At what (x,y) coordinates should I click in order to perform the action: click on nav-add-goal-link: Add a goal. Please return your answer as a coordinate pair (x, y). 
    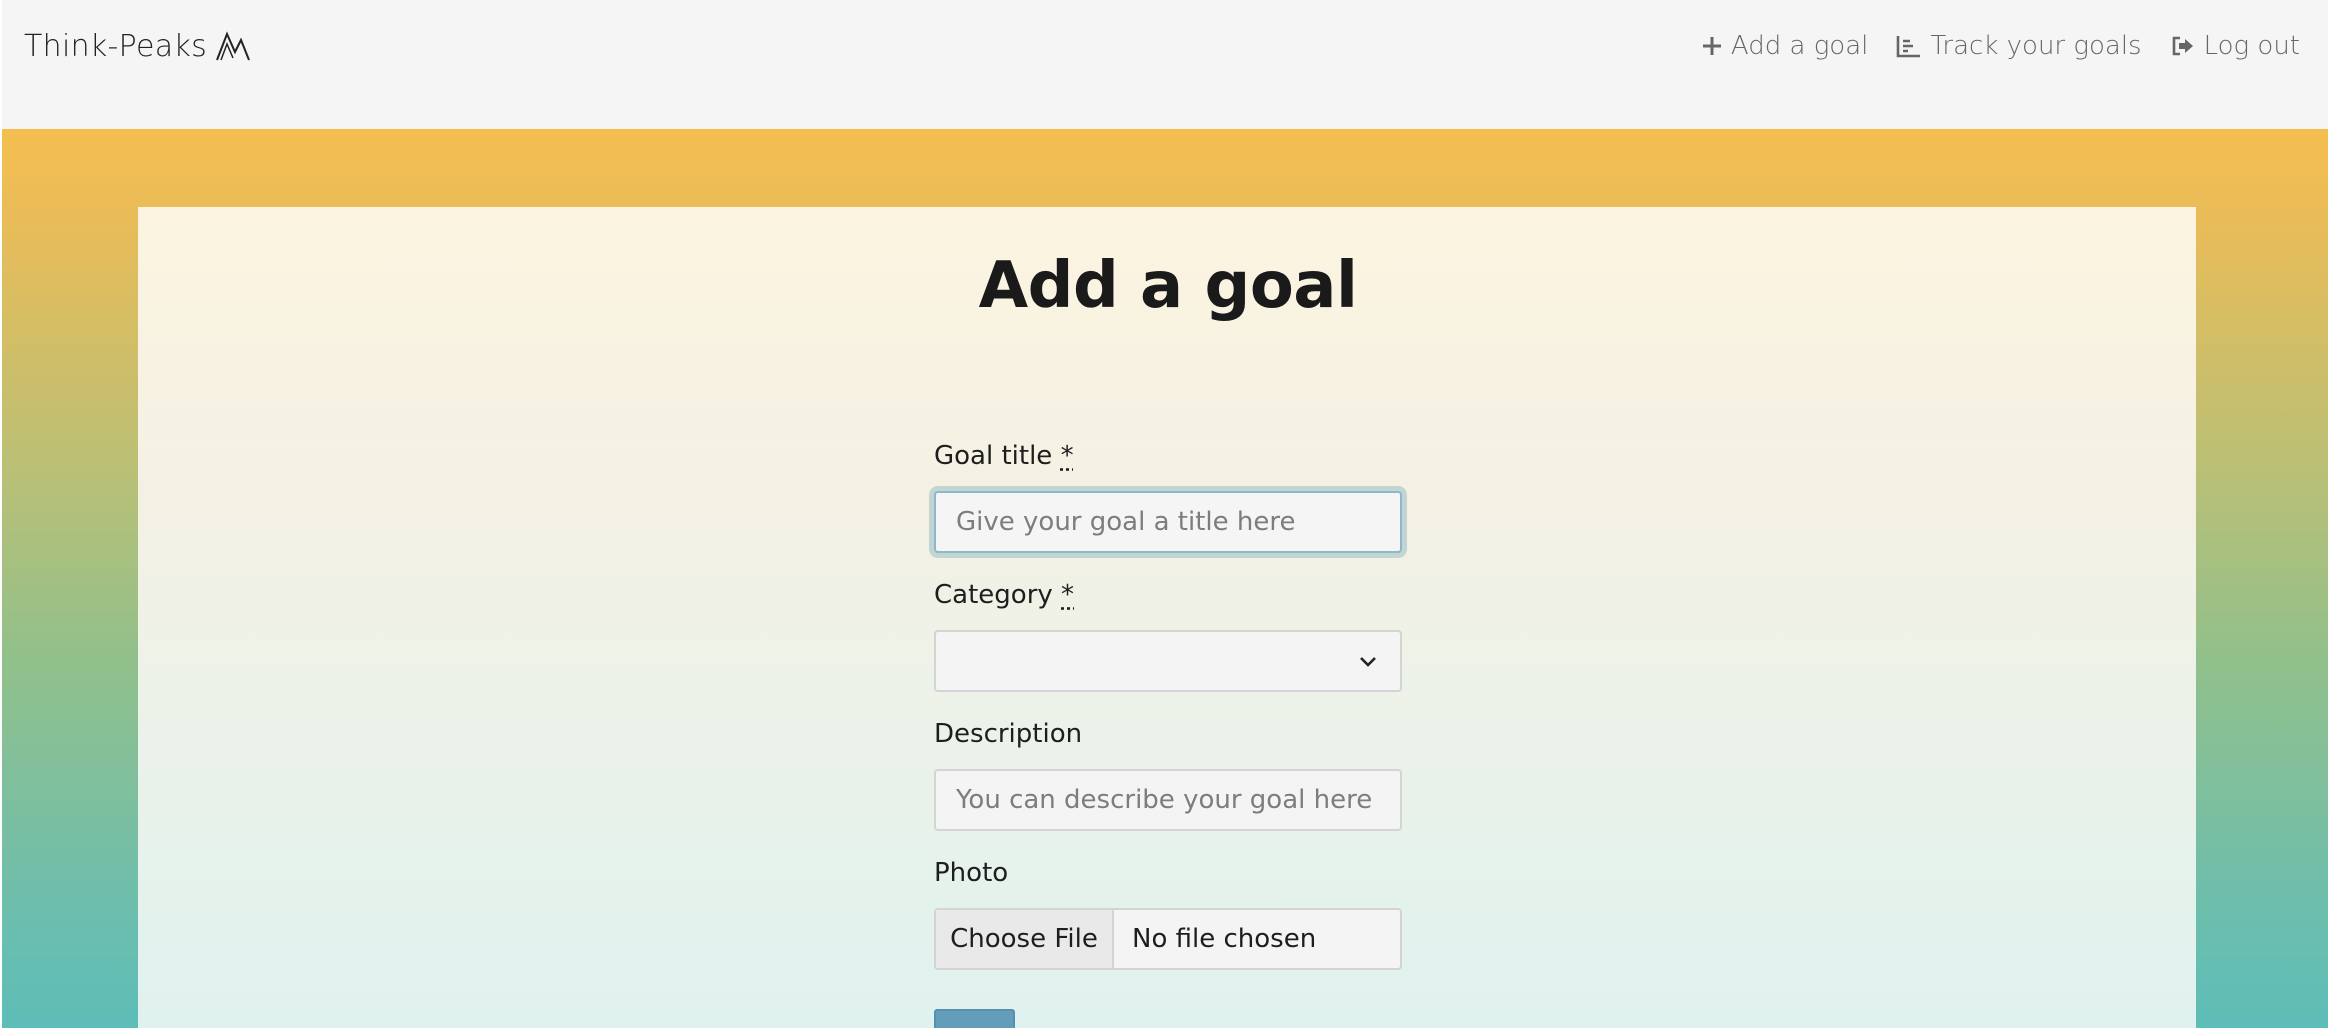
    Looking at the image, I should click on (1784, 46).